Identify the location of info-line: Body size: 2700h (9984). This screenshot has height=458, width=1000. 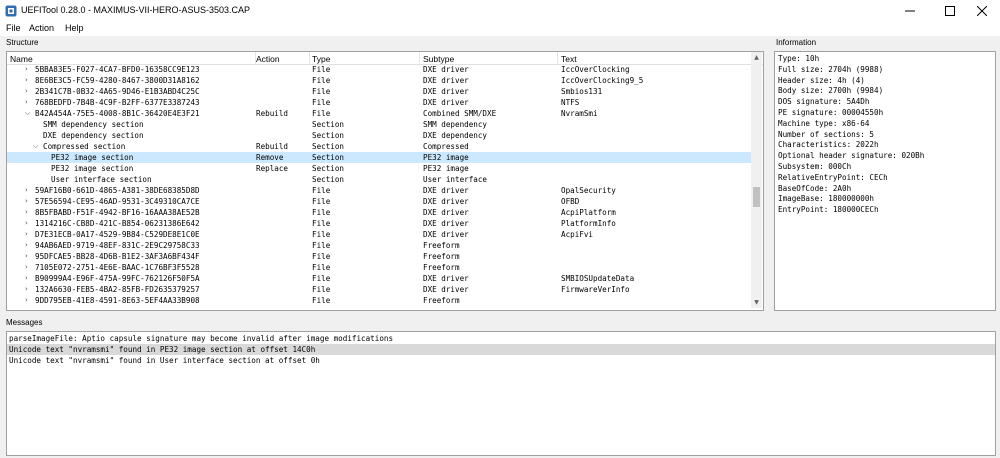
(831, 91).